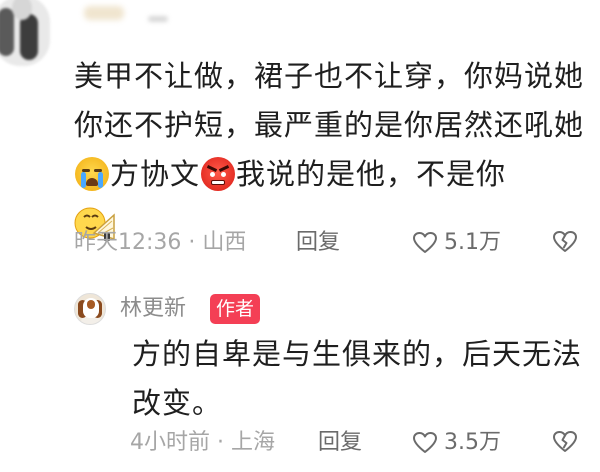 Image resolution: width=600 pixels, height=472 pixels. I want to click on like-count: 3.5万, so click(472, 442).